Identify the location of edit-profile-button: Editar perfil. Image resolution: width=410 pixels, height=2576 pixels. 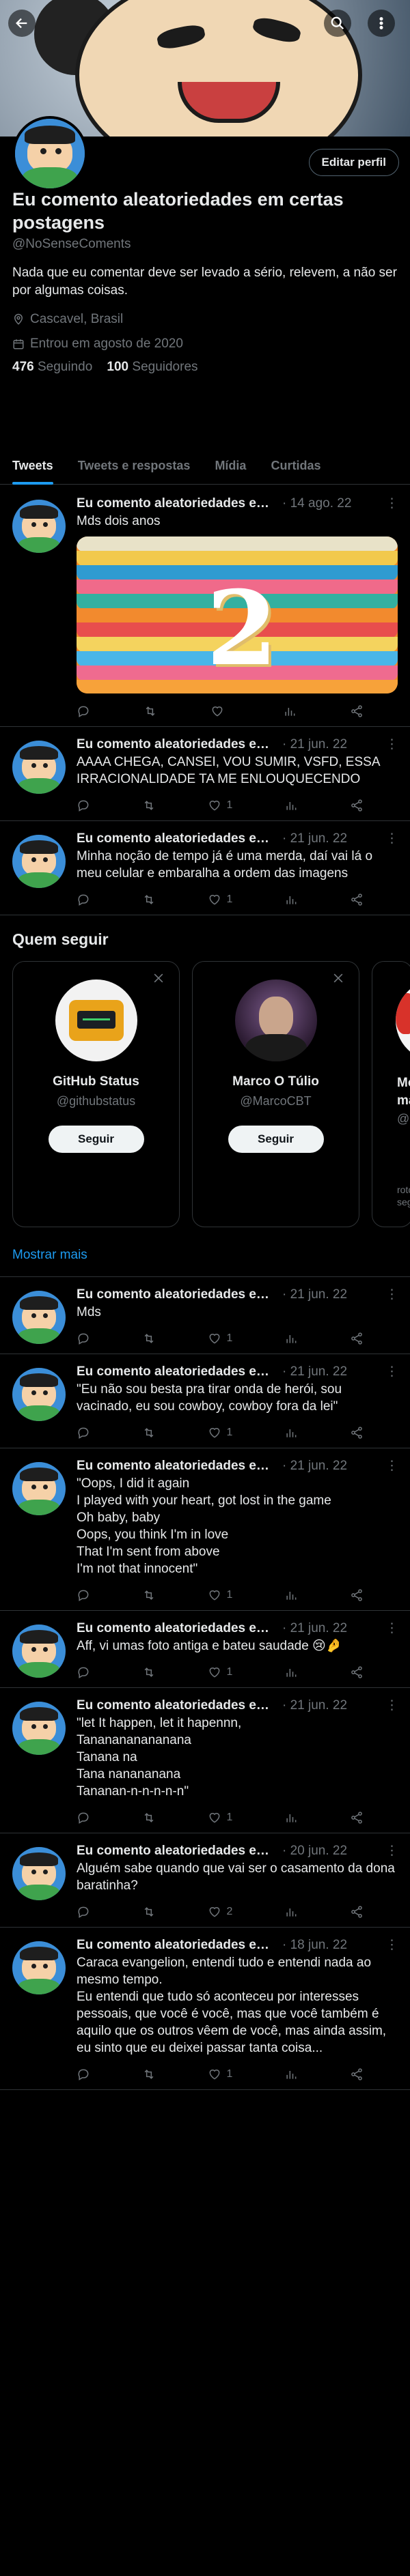
(353, 162).